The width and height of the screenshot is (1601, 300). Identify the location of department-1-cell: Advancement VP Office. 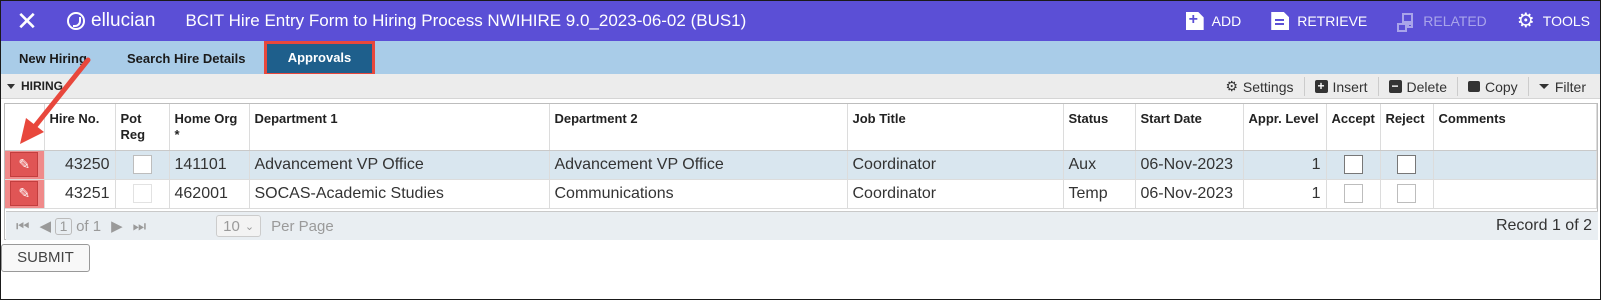
(399, 165).